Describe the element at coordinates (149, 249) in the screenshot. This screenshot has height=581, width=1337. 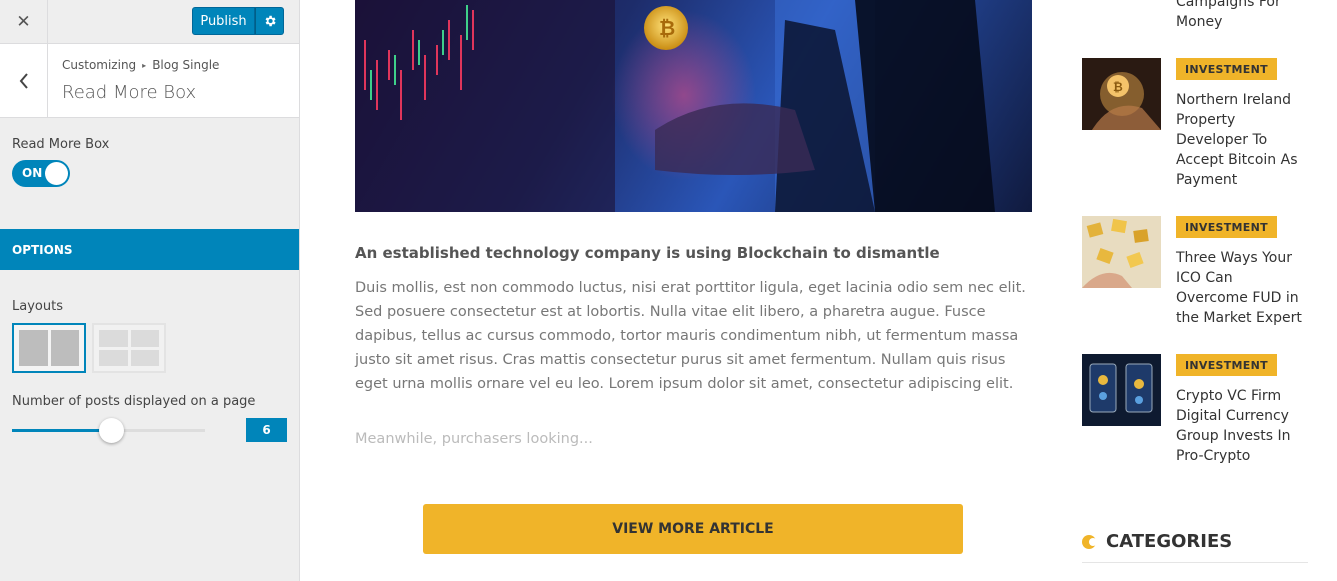
I see `options-section-header: OPTIONS` at that location.